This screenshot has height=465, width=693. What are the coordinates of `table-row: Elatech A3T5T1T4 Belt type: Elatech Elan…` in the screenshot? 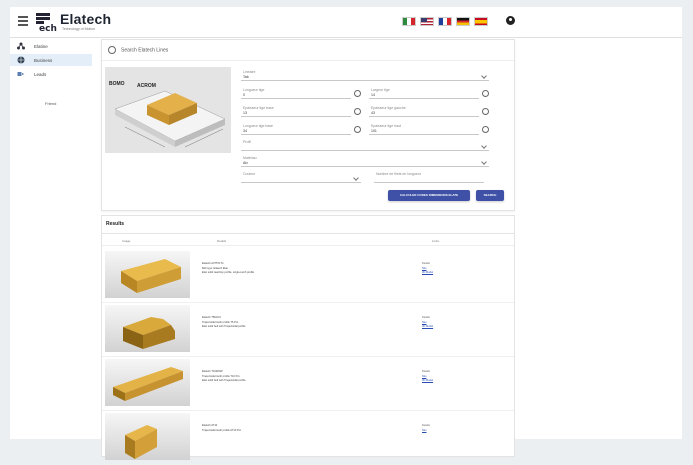 It's located at (308, 275).